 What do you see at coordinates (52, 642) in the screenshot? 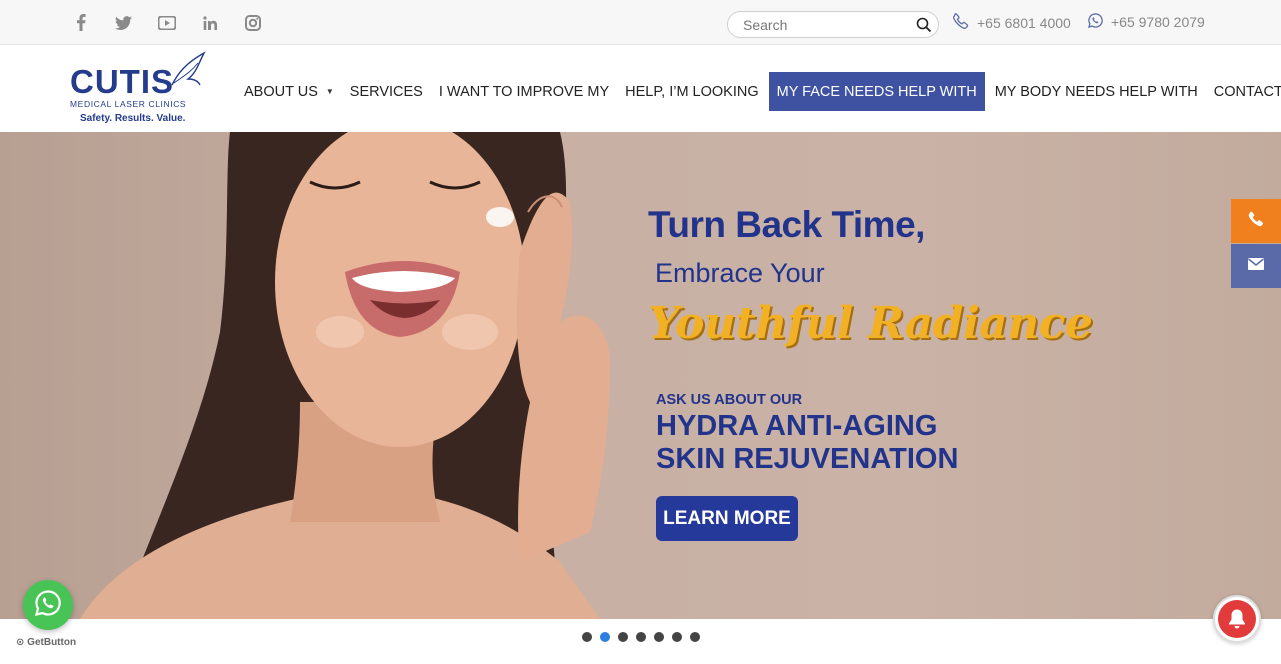
I see `getbutton-label: GetButton` at bounding box center [52, 642].